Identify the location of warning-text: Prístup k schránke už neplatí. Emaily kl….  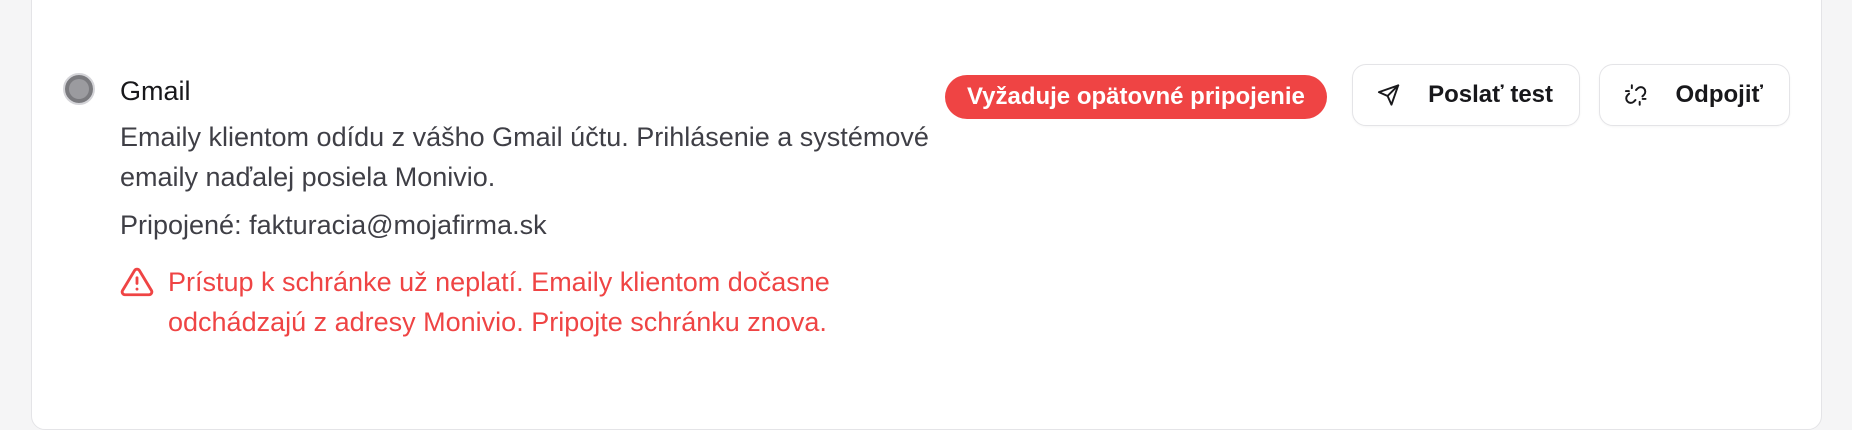
(499, 302).